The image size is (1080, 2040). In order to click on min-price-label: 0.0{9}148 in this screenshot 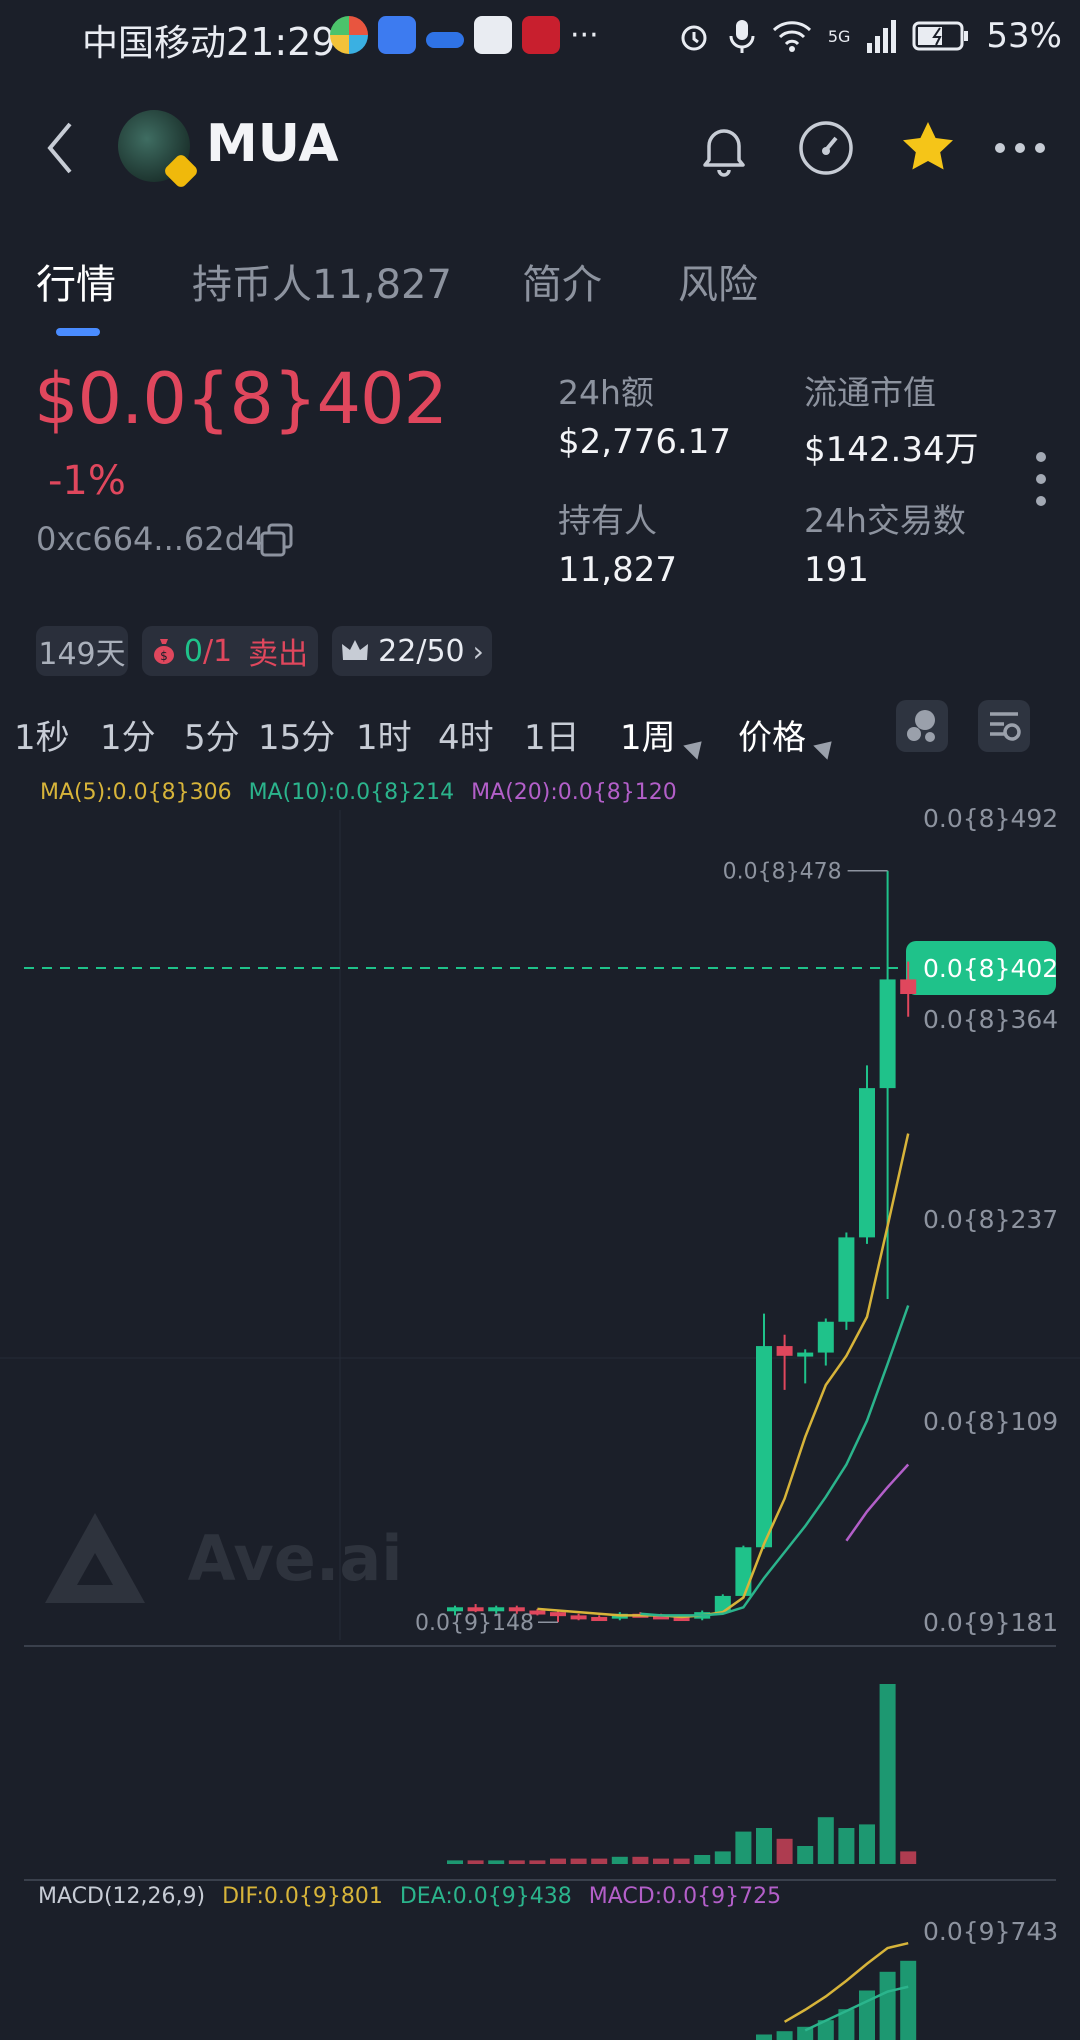, I will do `click(474, 1623)`.